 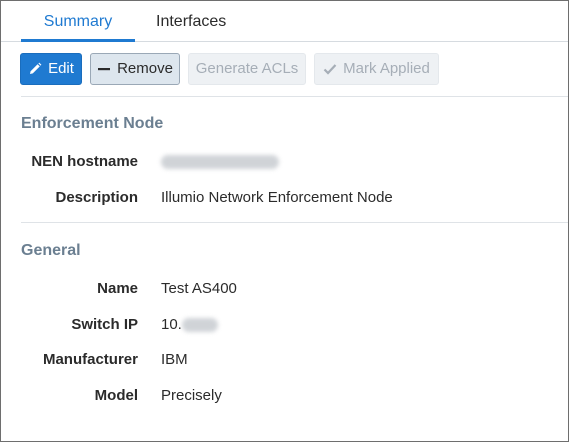 What do you see at coordinates (35, 69) in the screenshot?
I see `pencil-icon` at bounding box center [35, 69].